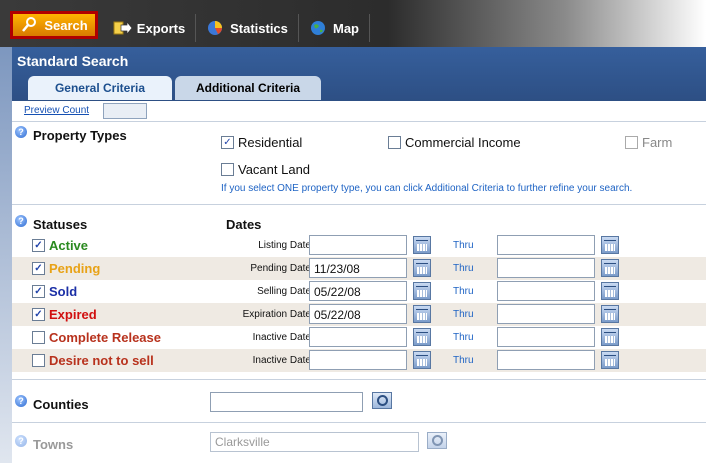 The height and width of the screenshot is (463, 706). What do you see at coordinates (29, 25) in the screenshot?
I see `magnifier-icon` at bounding box center [29, 25].